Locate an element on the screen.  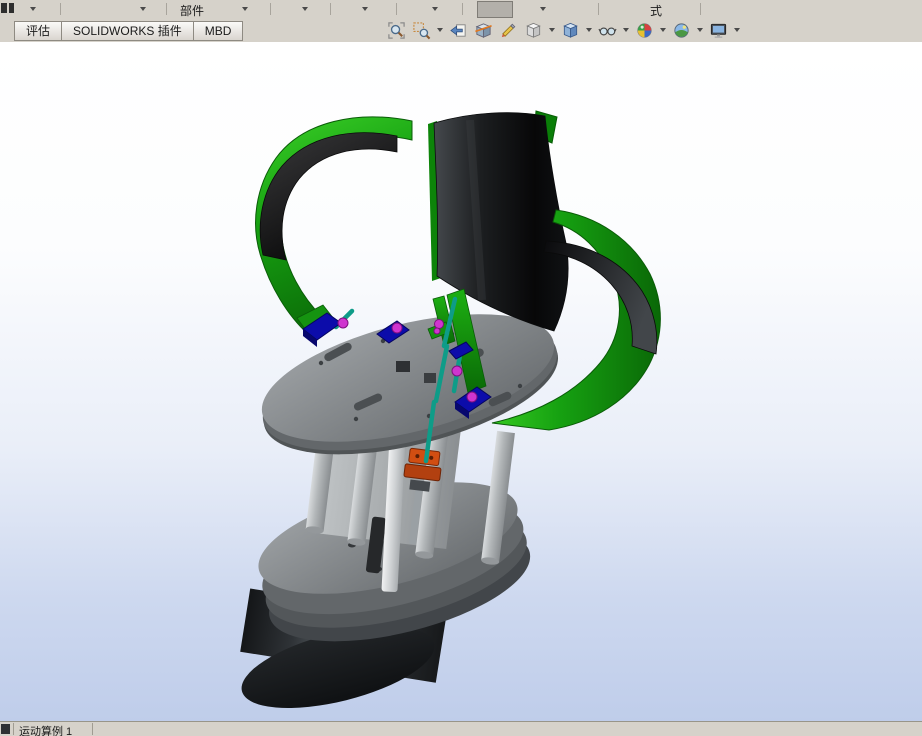
tab-evaluate: 评估 is located at coordinates (38, 31).